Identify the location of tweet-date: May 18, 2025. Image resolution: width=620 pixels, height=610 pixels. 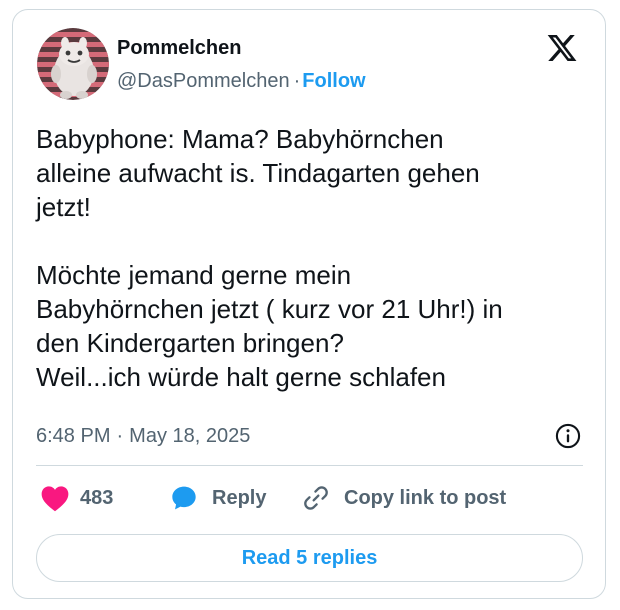
(190, 436).